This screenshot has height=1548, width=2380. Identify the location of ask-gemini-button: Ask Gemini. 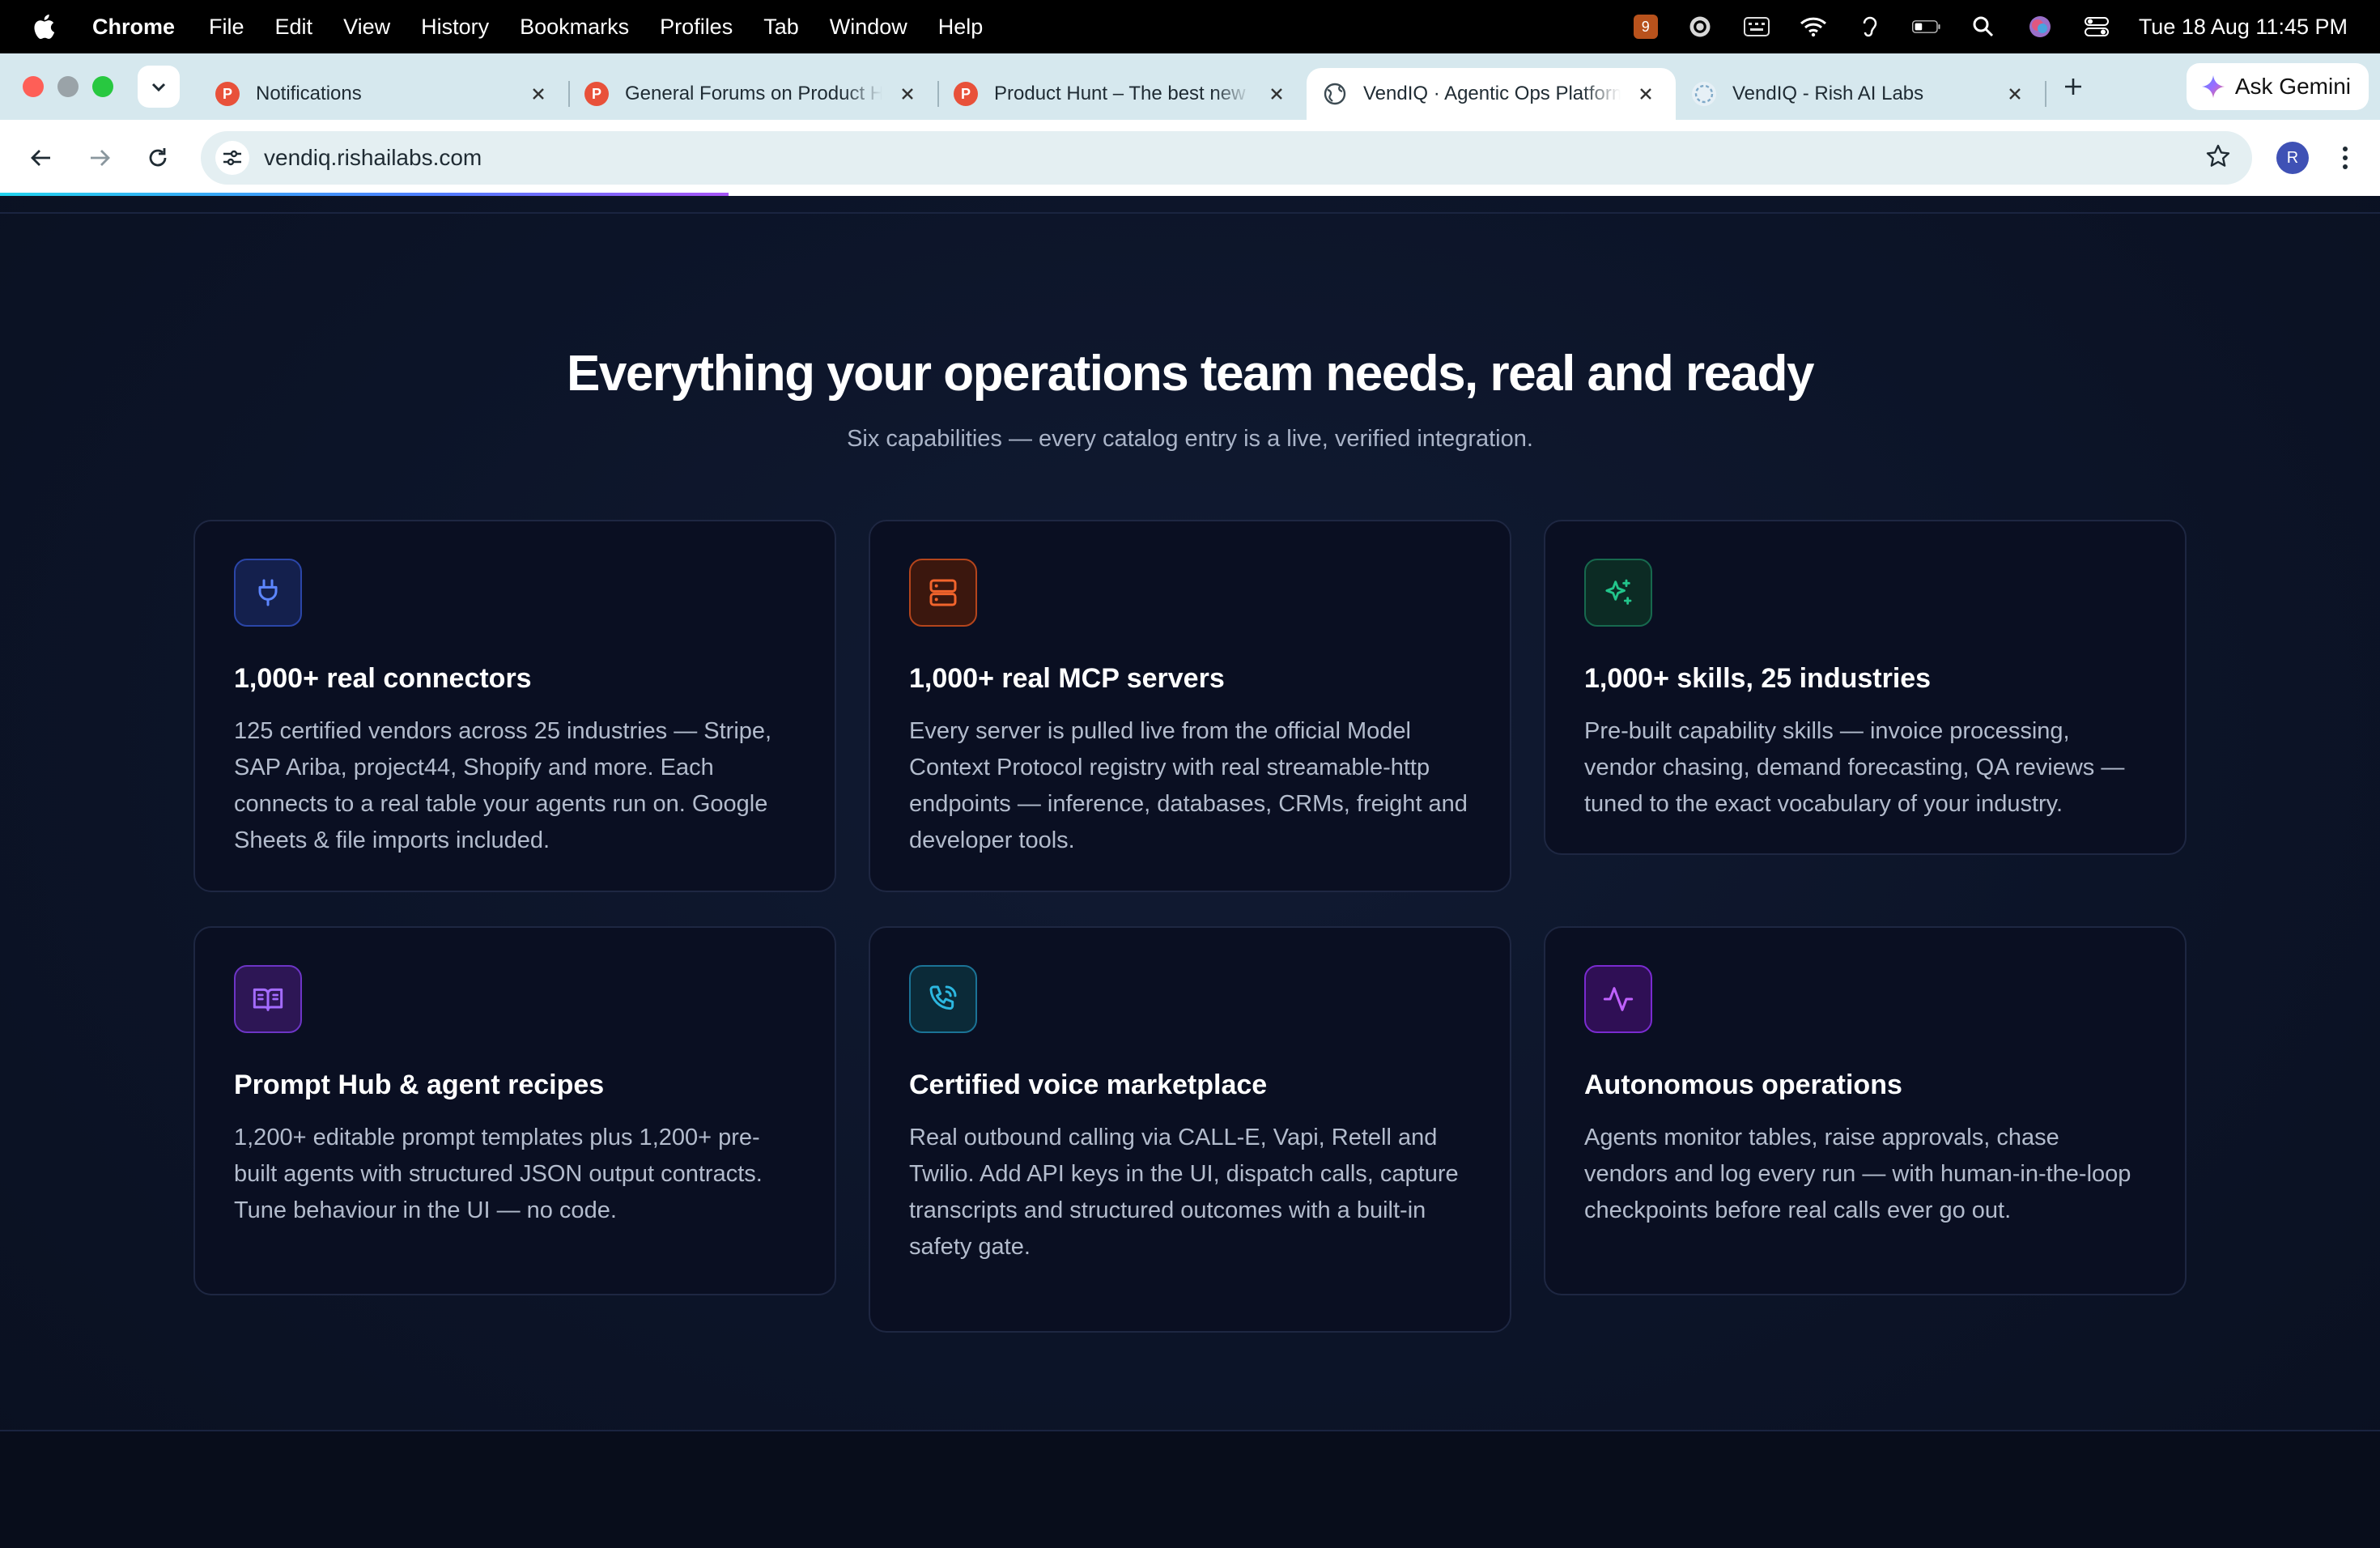
(2277, 87).